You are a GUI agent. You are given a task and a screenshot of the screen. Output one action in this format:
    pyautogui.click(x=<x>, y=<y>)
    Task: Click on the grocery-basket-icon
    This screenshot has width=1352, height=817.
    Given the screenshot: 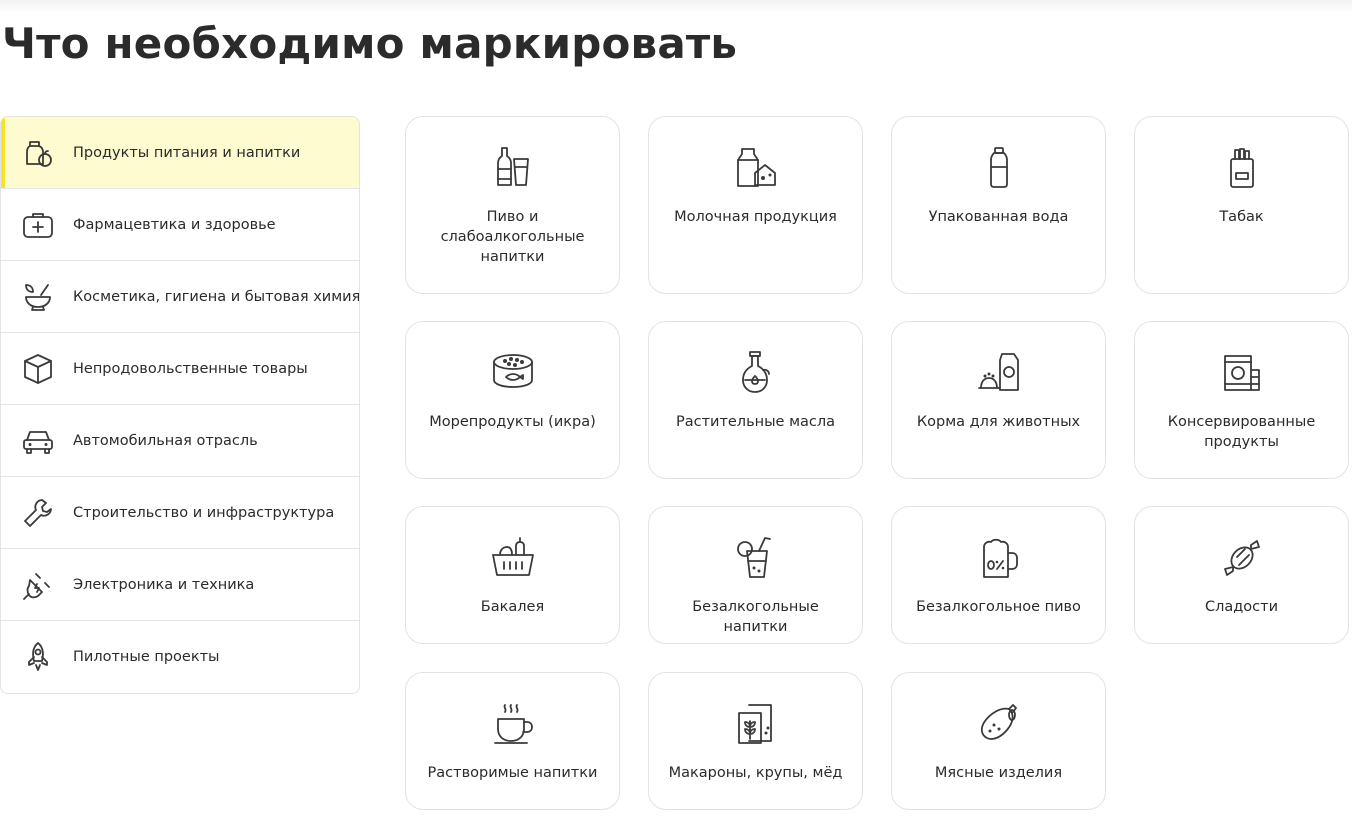 What is the action you would take?
    pyautogui.click(x=512, y=558)
    